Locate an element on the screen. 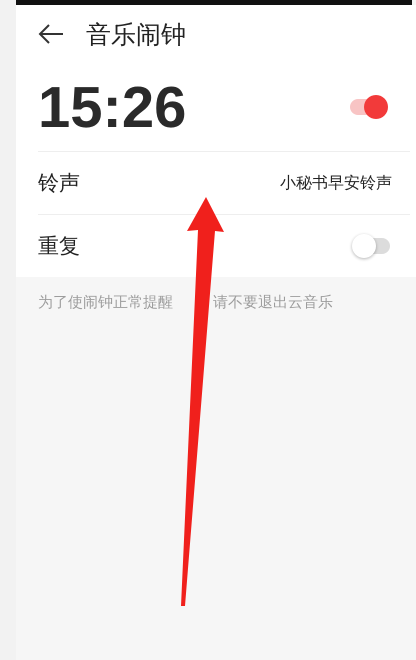 The width and height of the screenshot is (416, 660). setting-label: 重复 is located at coordinates (59, 246).